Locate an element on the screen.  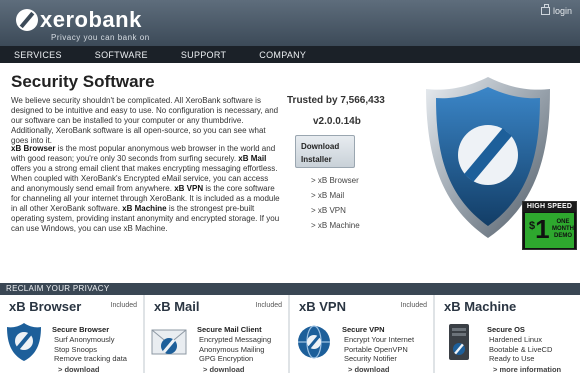
version-label: v2.0.0.14b is located at coordinates (337, 121).